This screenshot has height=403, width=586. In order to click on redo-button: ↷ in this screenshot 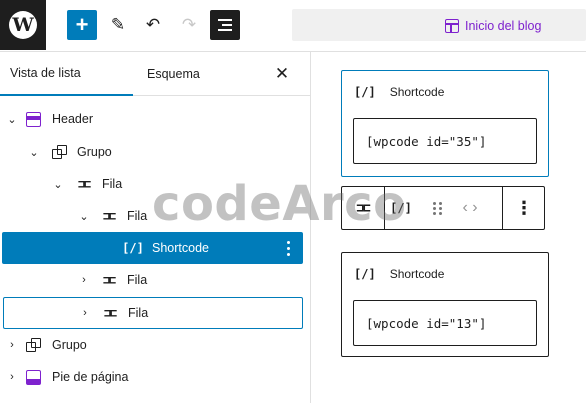, I will do `click(189, 25)`.